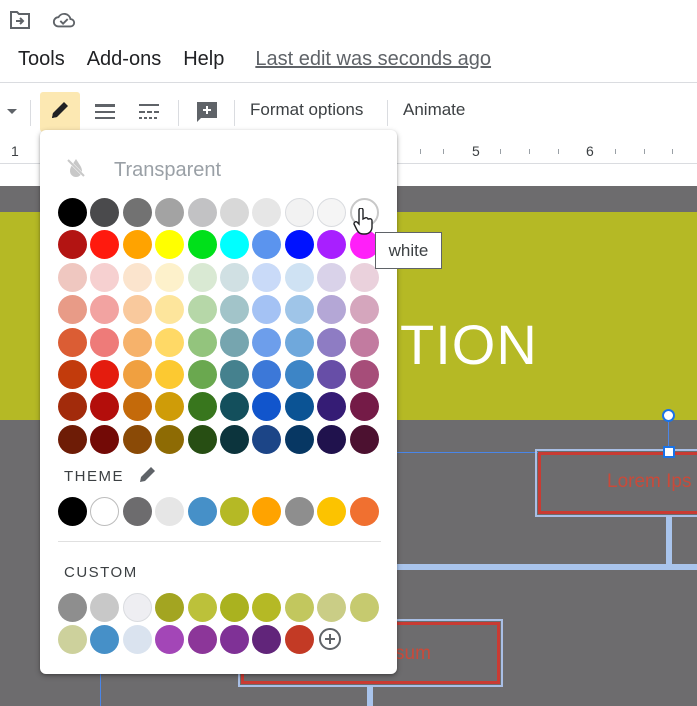 The image size is (697, 706). What do you see at coordinates (330, 639) in the screenshot?
I see `add-circle-icon` at bounding box center [330, 639].